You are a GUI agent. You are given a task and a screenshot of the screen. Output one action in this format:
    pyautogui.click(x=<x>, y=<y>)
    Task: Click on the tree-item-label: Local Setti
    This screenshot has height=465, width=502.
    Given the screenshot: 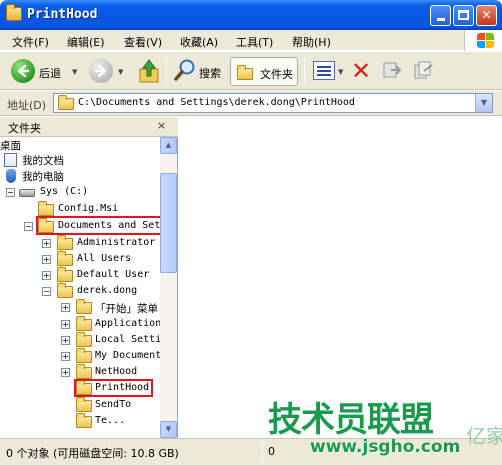 What is the action you would take?
    pyautogui.click(x=127, y=339)
    